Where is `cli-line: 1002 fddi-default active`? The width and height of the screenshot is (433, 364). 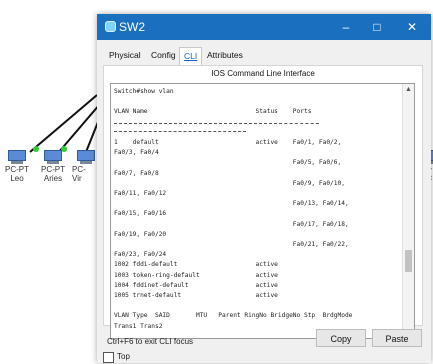 cli-line: 1002 fddi-default active is located at coordinates (196, 265).